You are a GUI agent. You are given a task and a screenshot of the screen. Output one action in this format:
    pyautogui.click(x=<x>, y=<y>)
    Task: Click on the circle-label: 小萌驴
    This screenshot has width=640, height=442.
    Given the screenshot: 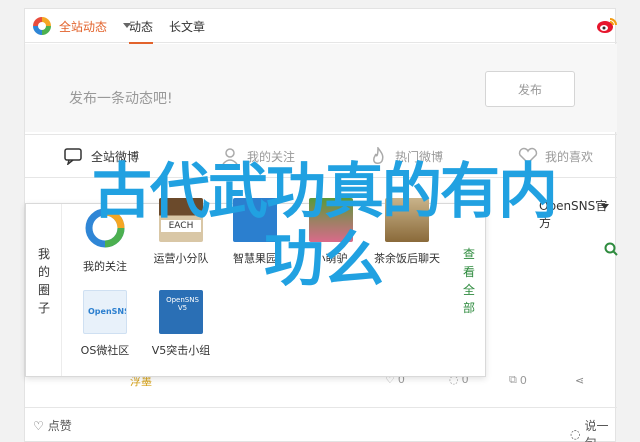 What is the action you would take?
    pyautogui.click(x=331, y=258)
    